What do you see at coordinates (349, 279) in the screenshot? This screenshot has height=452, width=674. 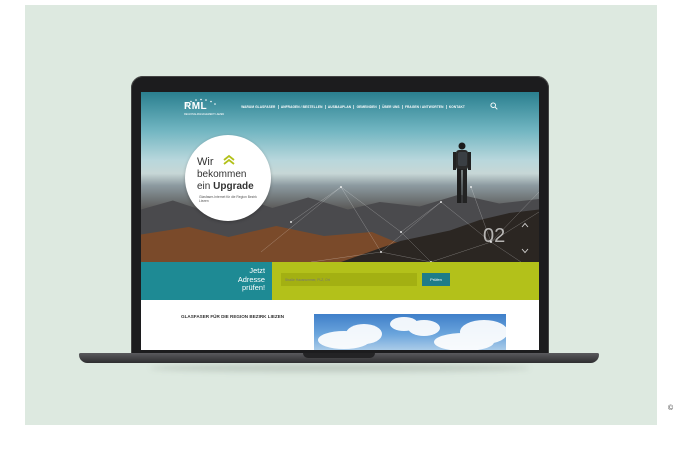 I see `address-input` at bounding box center [349, 279].